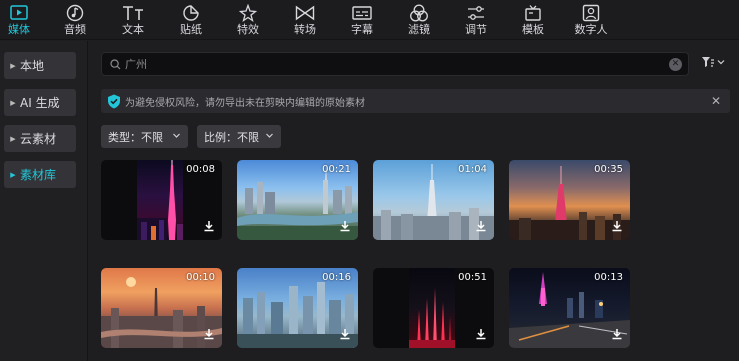  What do you see at coordinates (75, 13) in the screenshot?
I see `audio-icon` at bounding box center [75, 13].